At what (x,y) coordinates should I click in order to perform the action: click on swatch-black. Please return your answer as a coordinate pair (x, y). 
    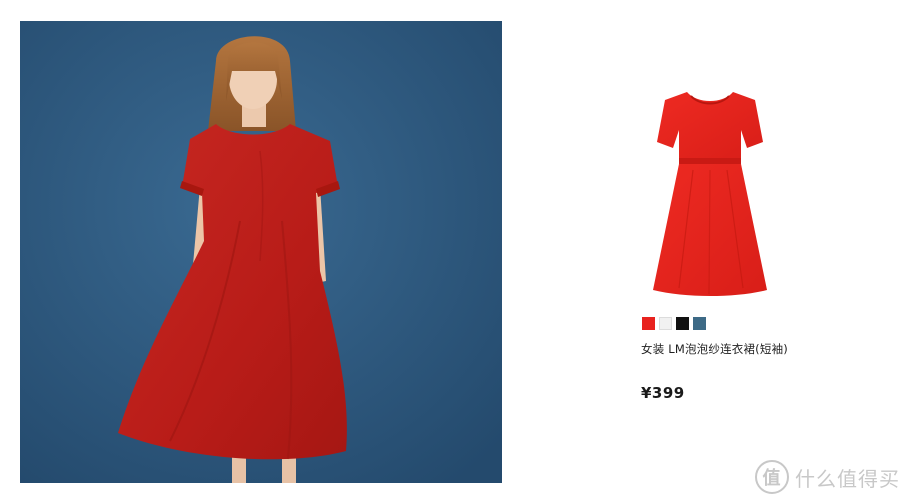
    Looking at the image, I should click on (682, 323).